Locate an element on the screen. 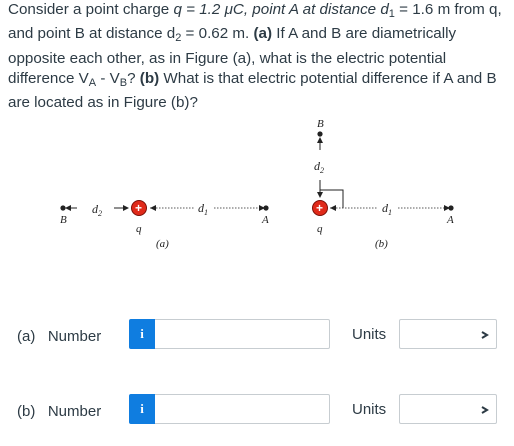 The image size is (514, 446). answer-row-a: (a) Number i Units is located at coordinates (257, 336).